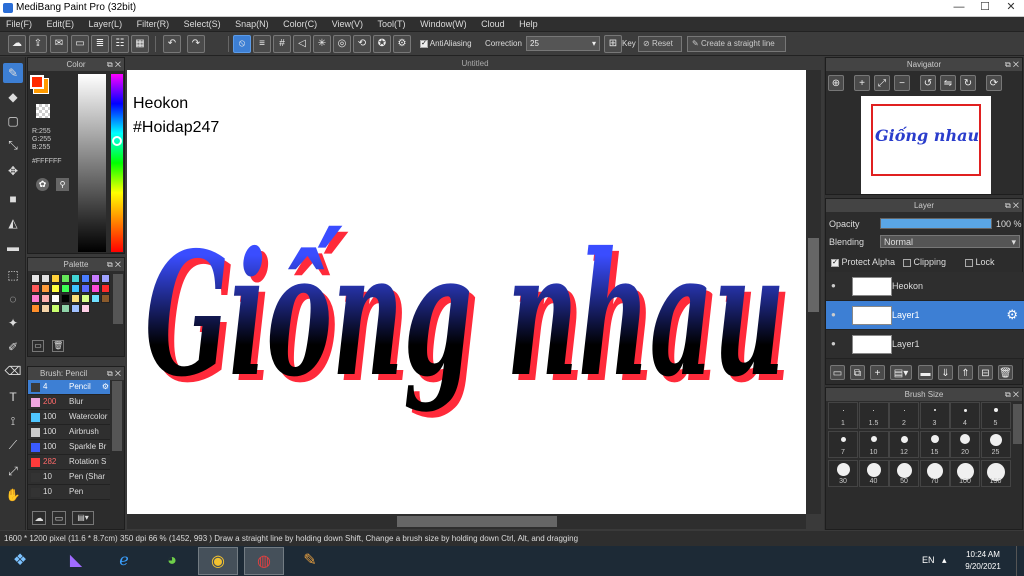 The height and width of the screenshot is (576, 1024). Describe the element at coordinates (969, 262) in the screenshot. I see `lock-checkbox` at that location.